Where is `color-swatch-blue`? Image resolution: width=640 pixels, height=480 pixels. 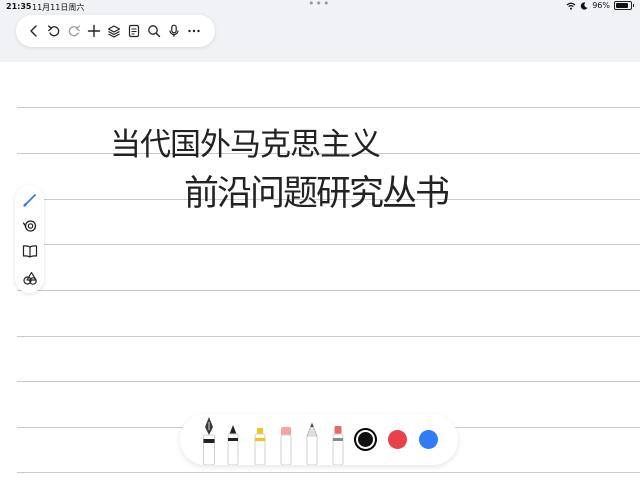
color-swatch-blue is located at coordinates (428, 439).